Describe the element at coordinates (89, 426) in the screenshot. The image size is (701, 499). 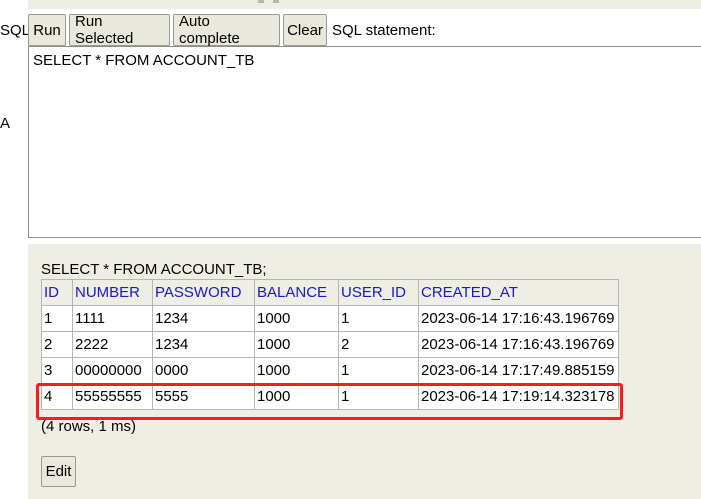
I see `row-count-status: (4 rows, 1 ms)` at that location.